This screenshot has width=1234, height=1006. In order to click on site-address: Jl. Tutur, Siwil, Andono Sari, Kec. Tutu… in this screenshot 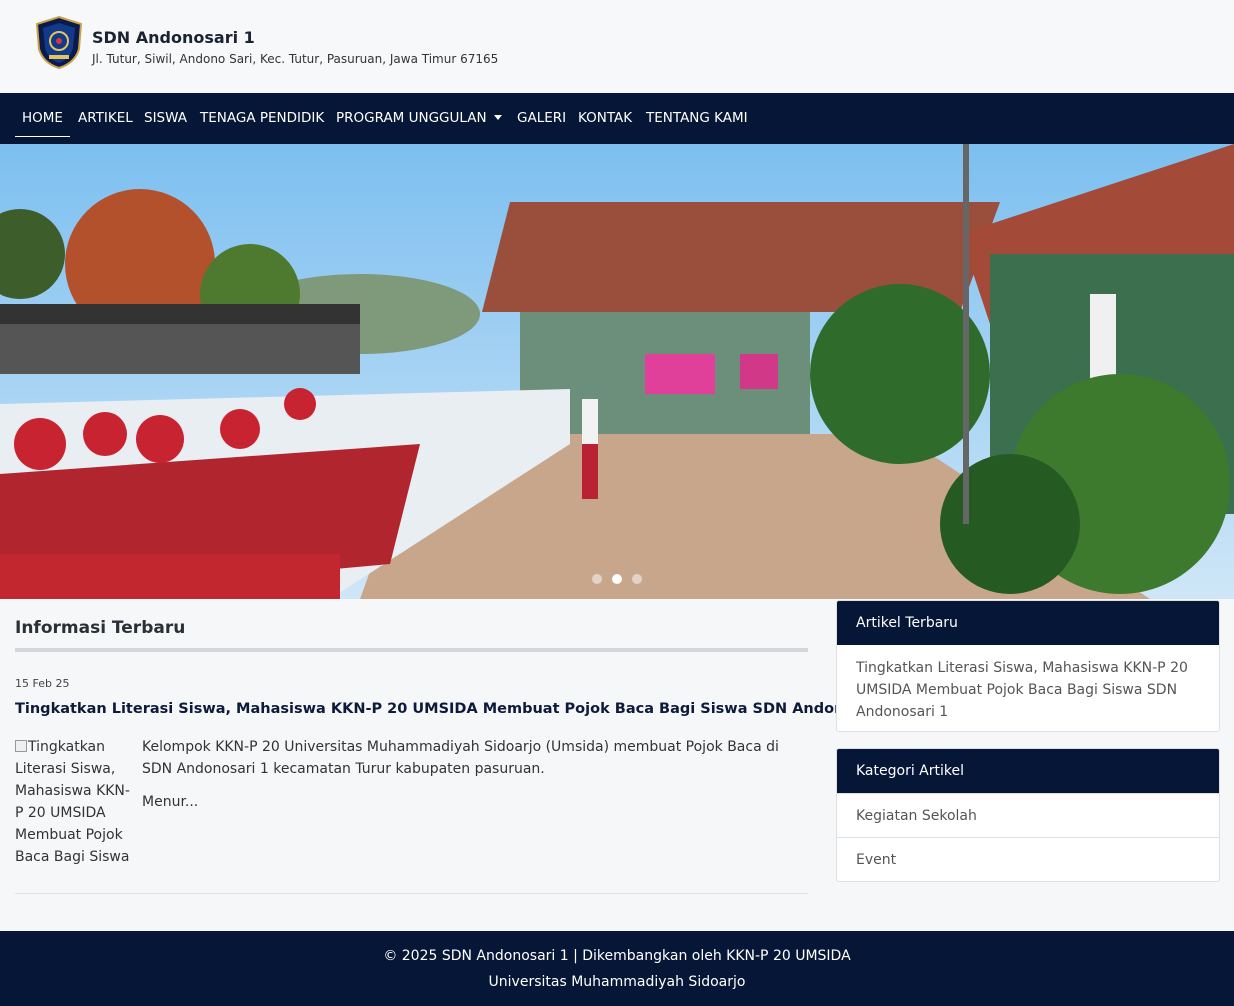, I will do `click(295, 59)`.